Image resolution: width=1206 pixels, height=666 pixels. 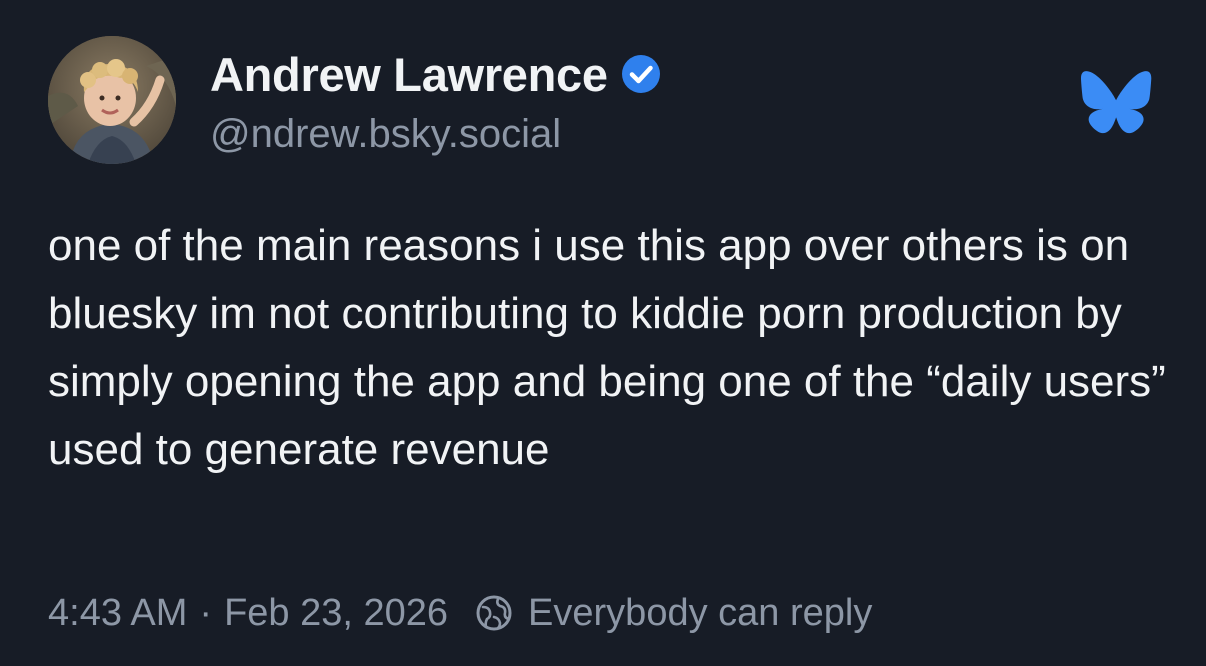 I want to click on verified-checkmark-icon, so click(x=641, y=74).